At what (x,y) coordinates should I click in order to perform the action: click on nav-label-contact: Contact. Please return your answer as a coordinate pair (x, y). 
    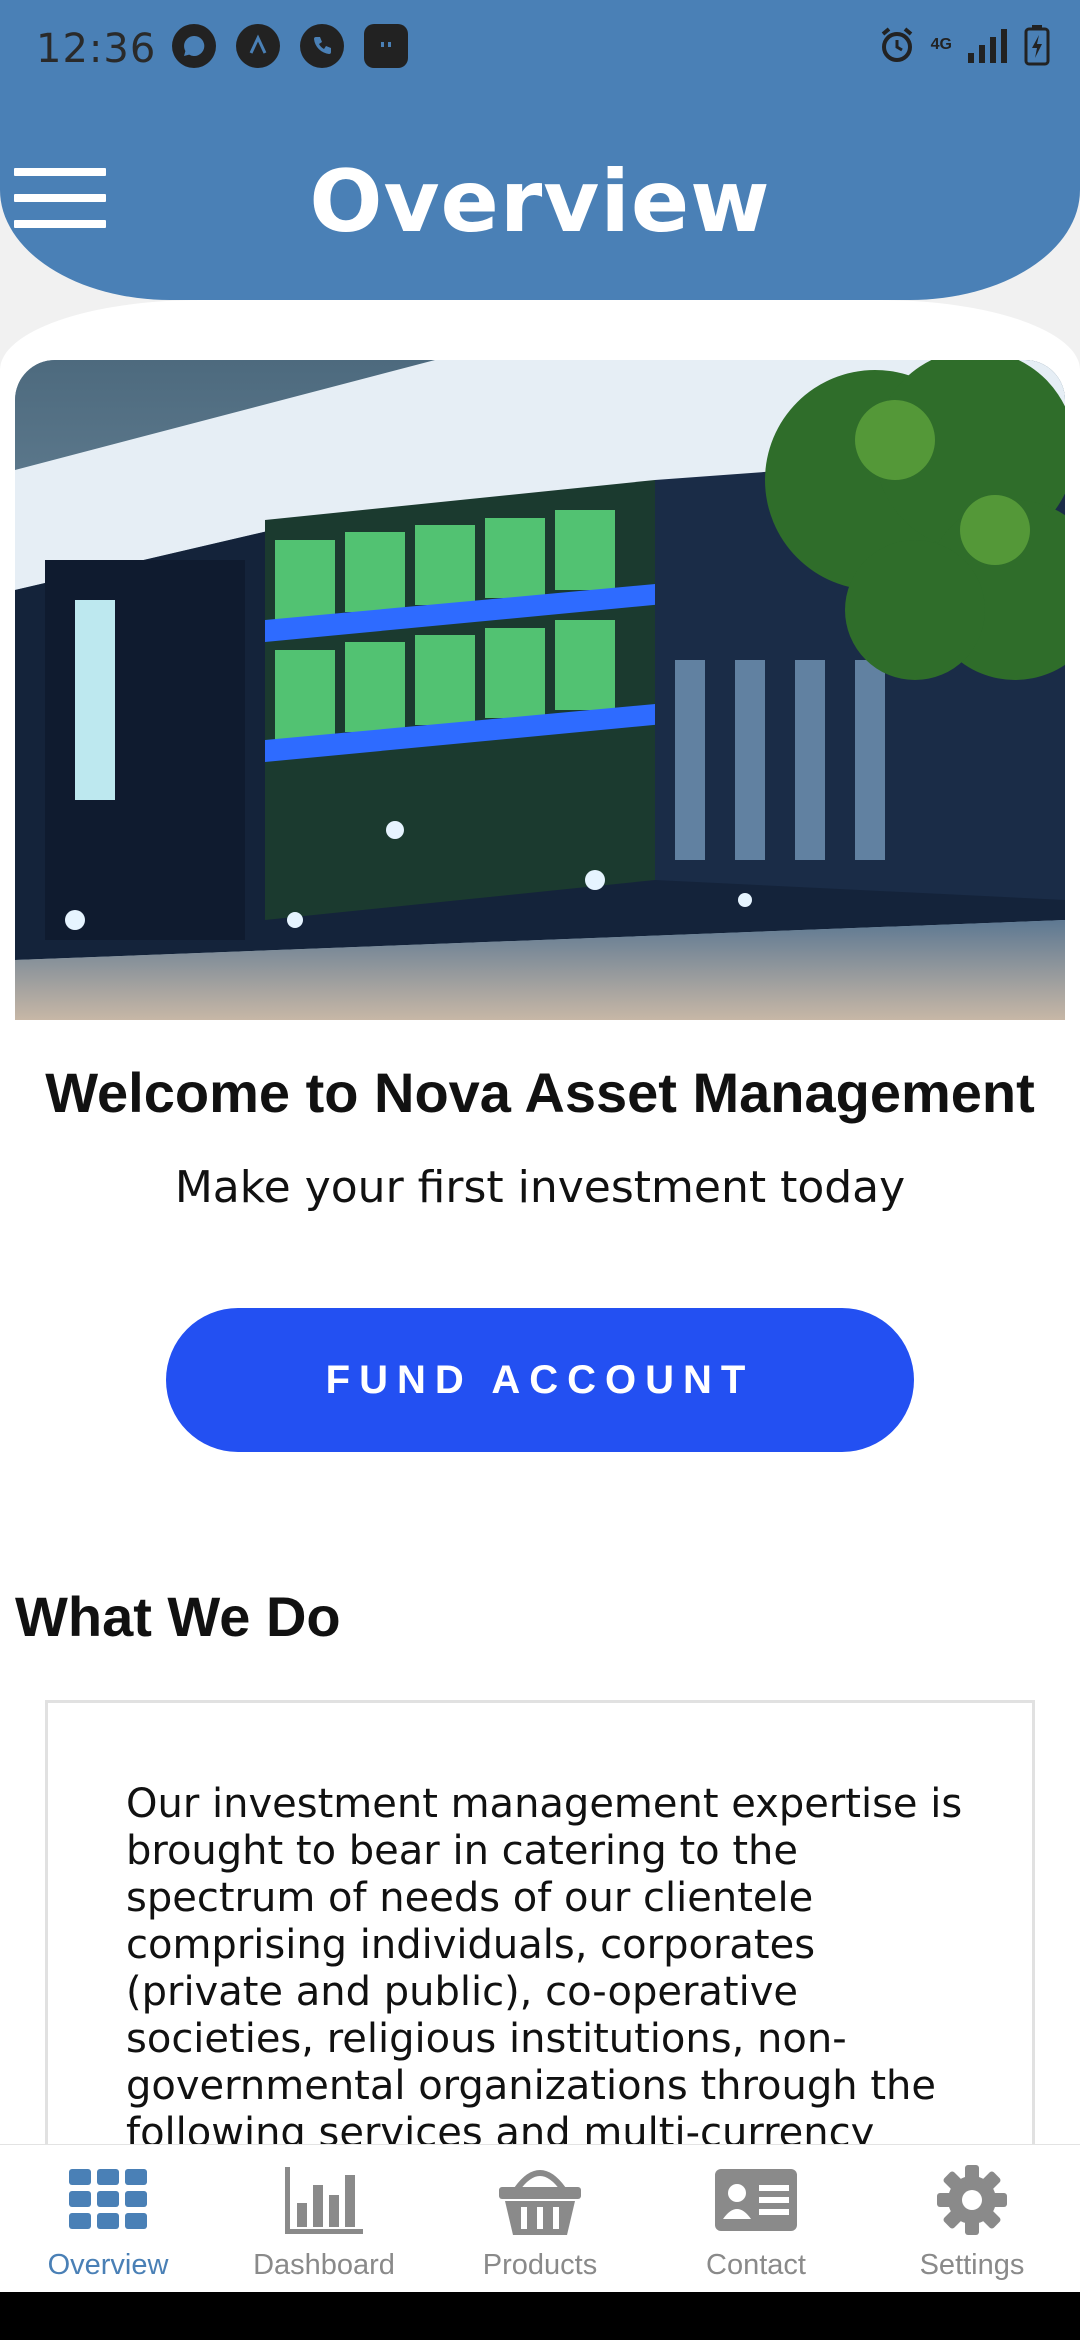
    Looking at the image, I should click on (756, 2265).